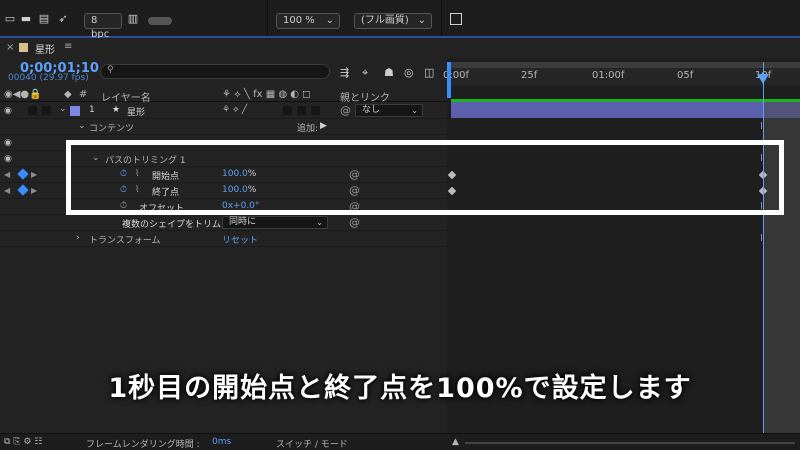 This screenshot has height=450, width=800. What do you see at coordinates (215, 71) in the screenshot?
I see `layer-search-input: ⚲` at bounding box center [215, 71].